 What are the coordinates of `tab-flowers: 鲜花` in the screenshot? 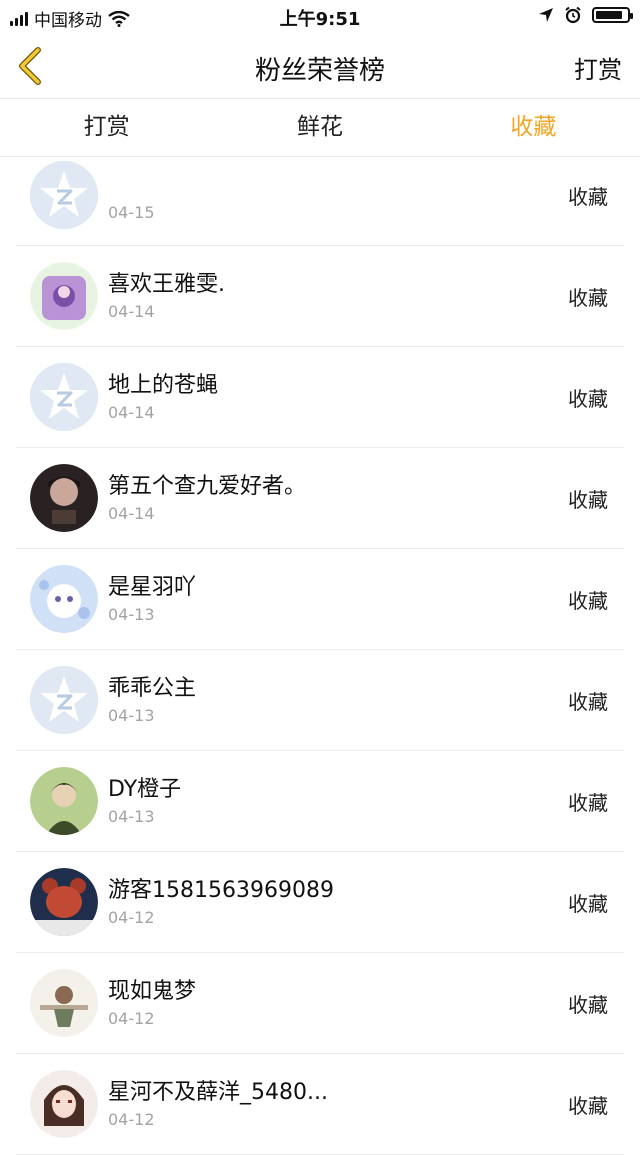 It's located at (319, 127).